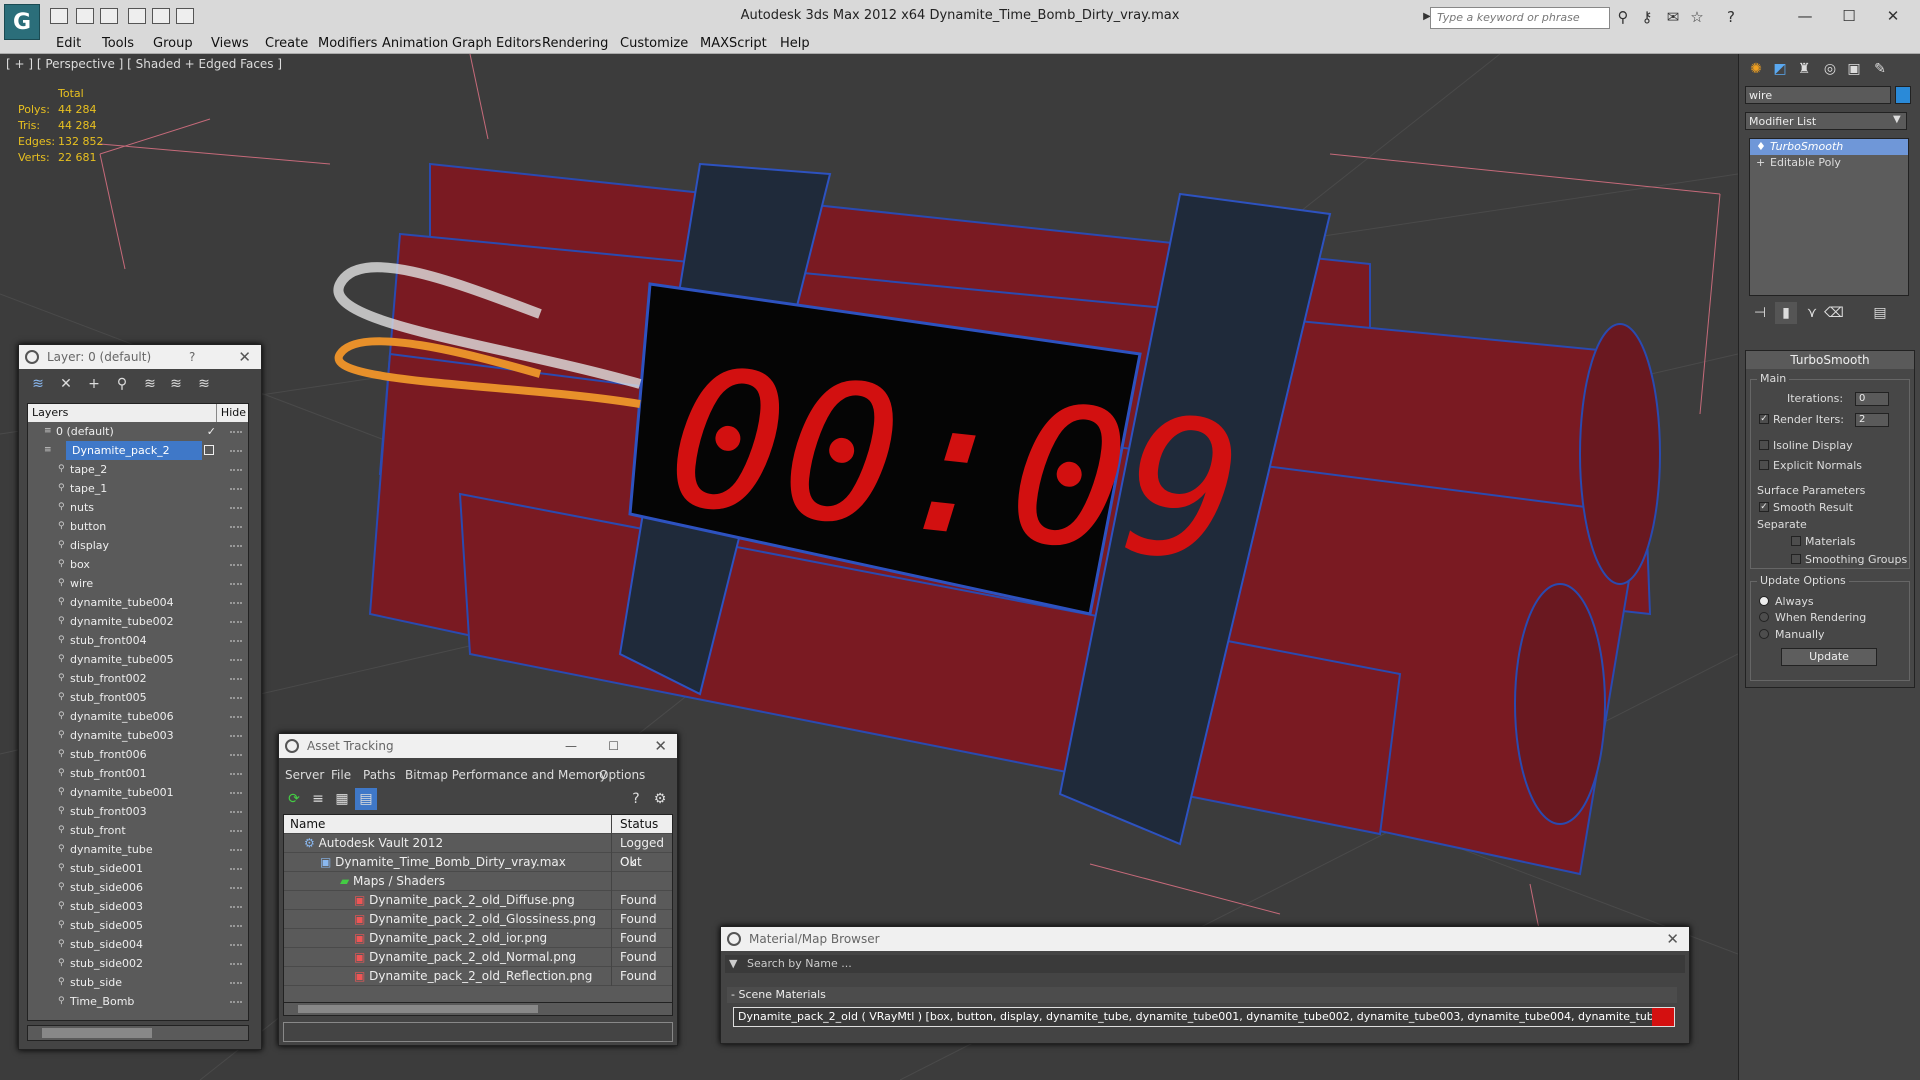 The image size is (1920, 1080). What do you see at coordinates (379, 775) in the screenshot?
I see `menu-paths: Paths` at bounding box center [379, 775].